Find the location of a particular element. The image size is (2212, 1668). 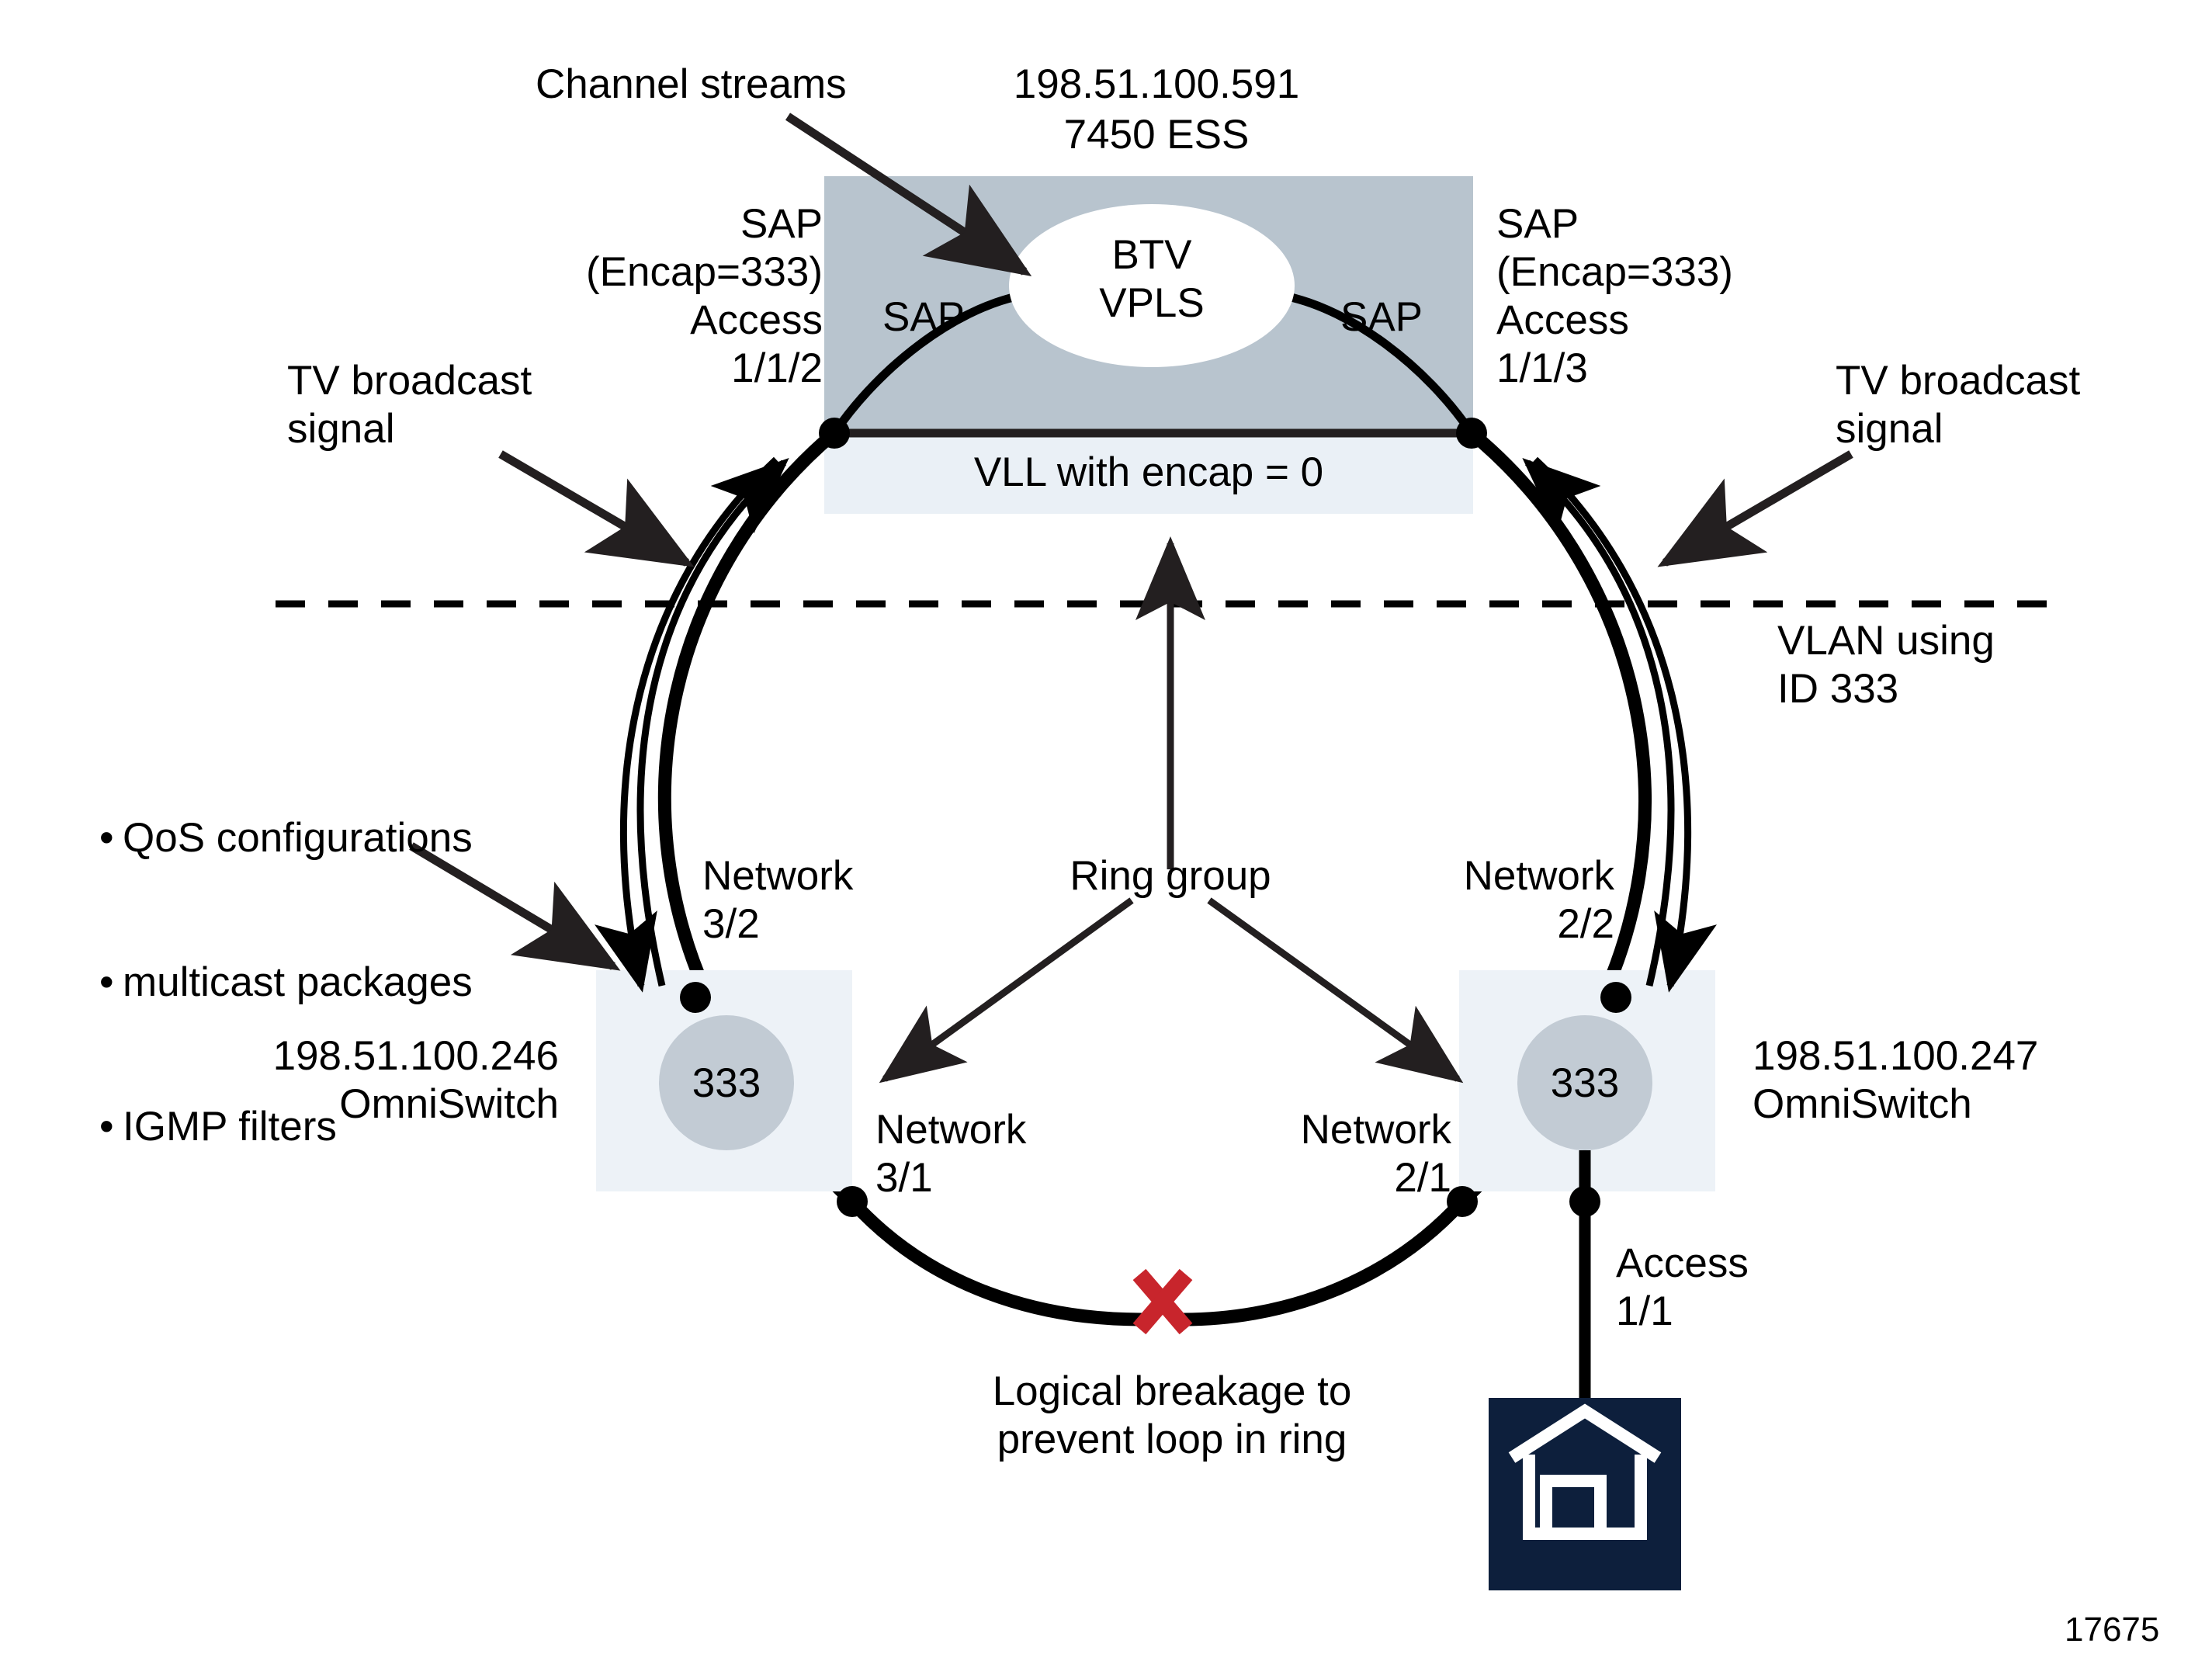

bullet-item-qos: QoS configurations is located at coordinates (286, 838).